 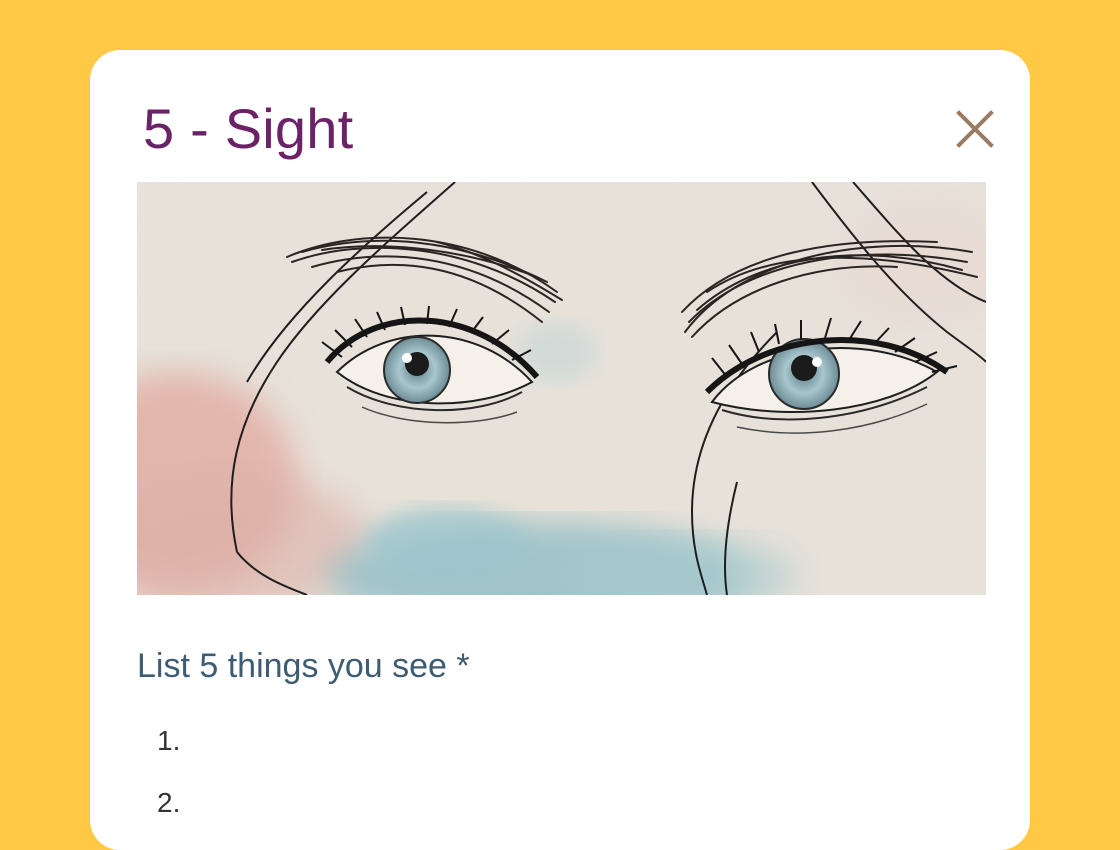 I want to click on list-item-number: 1., so click(x=169, y=740).